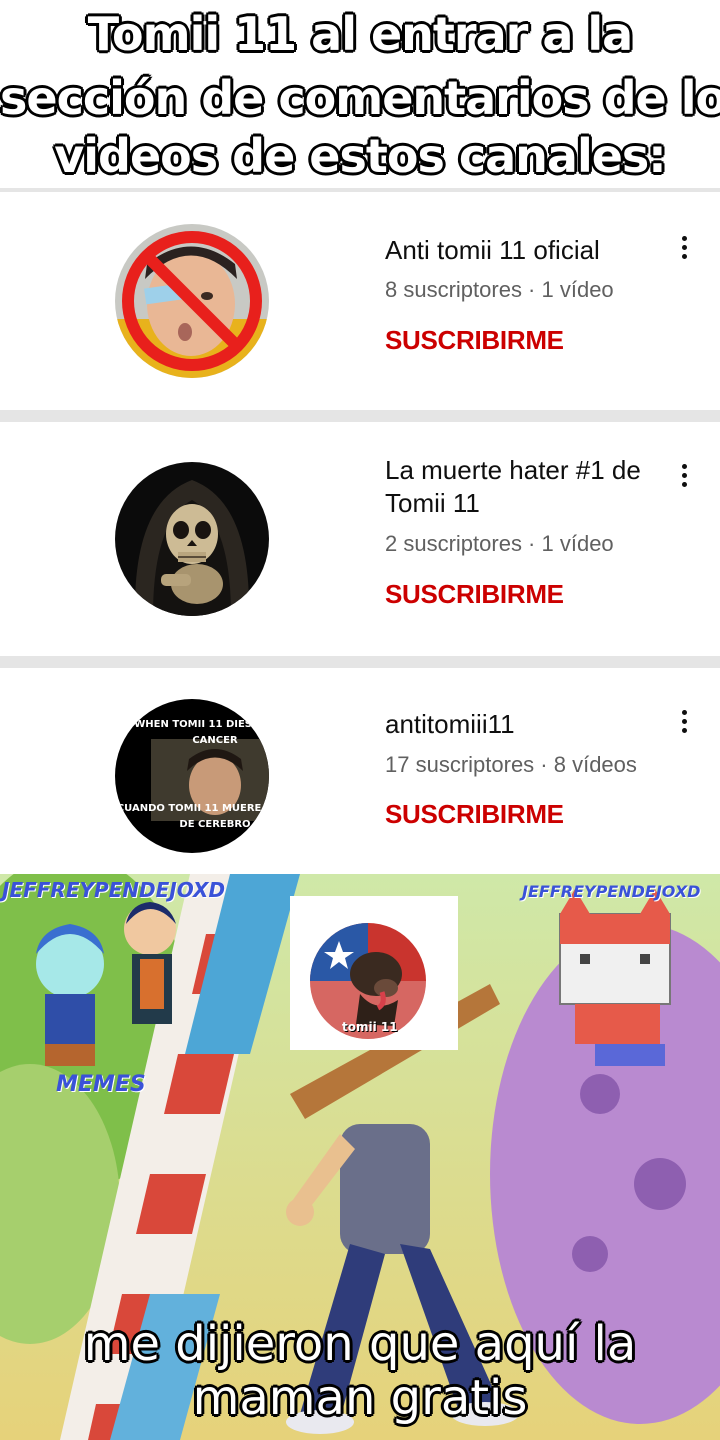  Describe the element at coordinates (192, 301) in the screenshot. I see `channel-avatar-no-symbol-icon` at that location.